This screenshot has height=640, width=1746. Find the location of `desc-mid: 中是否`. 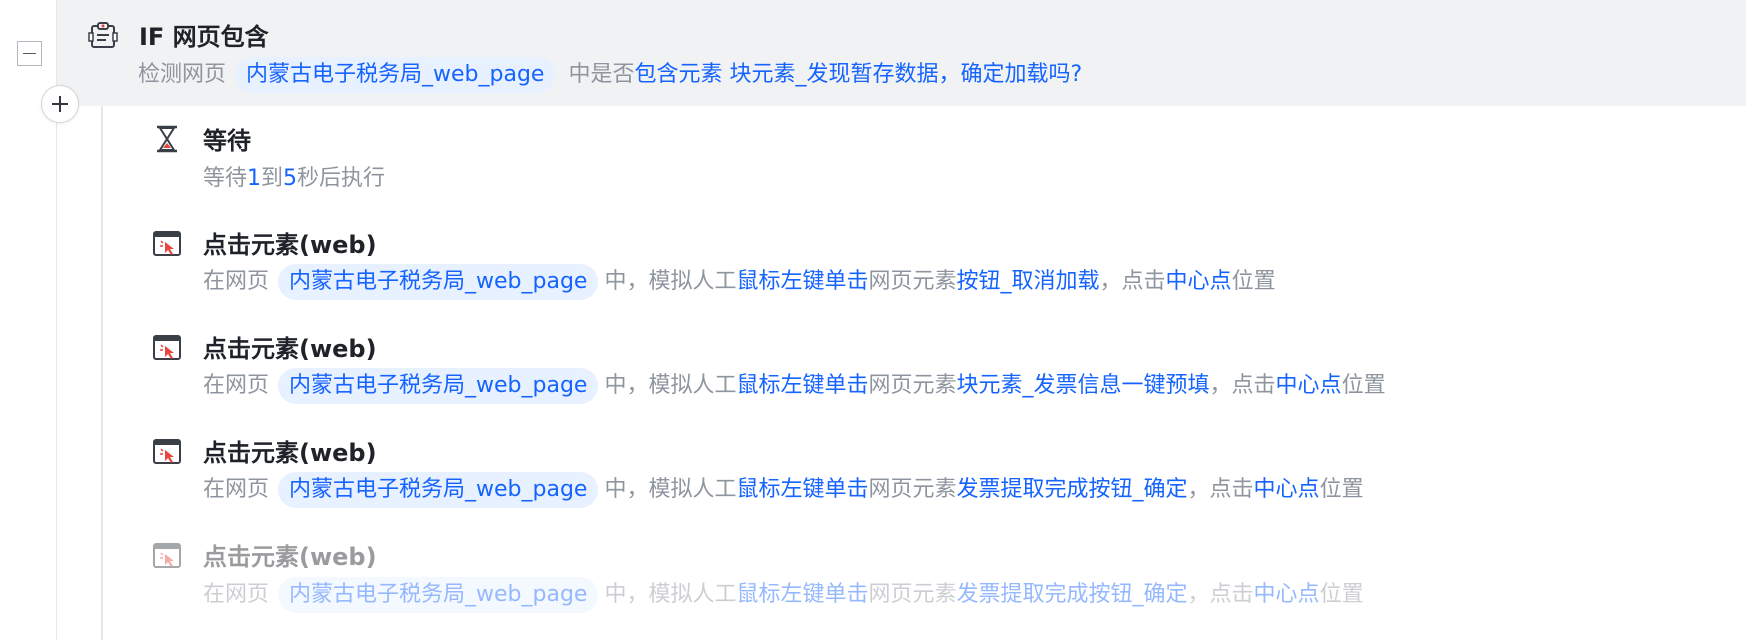

desc-mid: 中是否 is located at coordinates (601, 74).